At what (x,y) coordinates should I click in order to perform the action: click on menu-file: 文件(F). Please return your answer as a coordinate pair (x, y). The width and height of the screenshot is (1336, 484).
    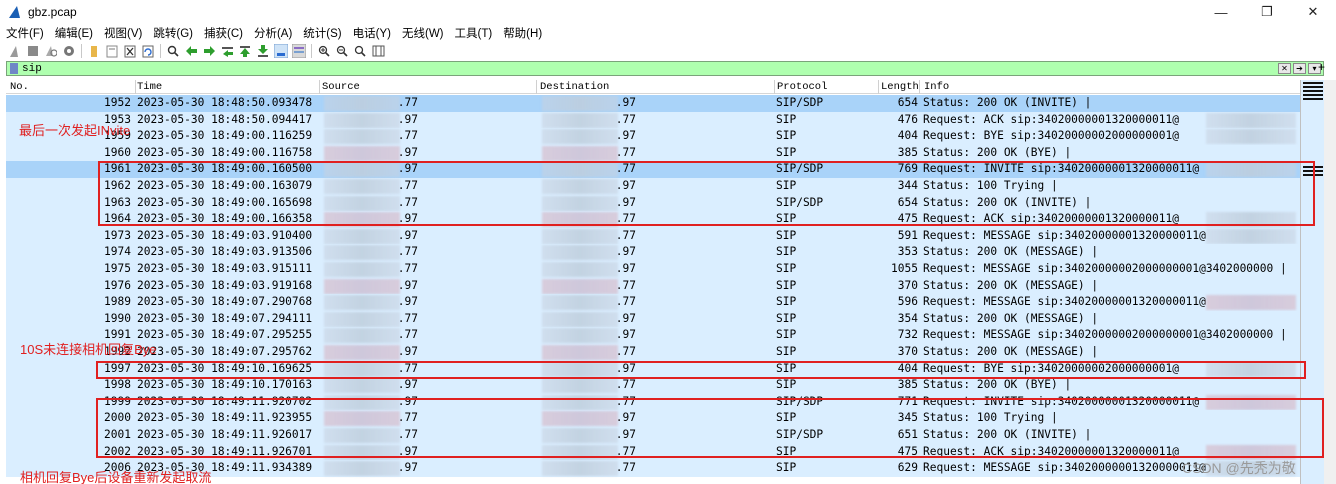
    Looking at the image, I should click on (25, 33).